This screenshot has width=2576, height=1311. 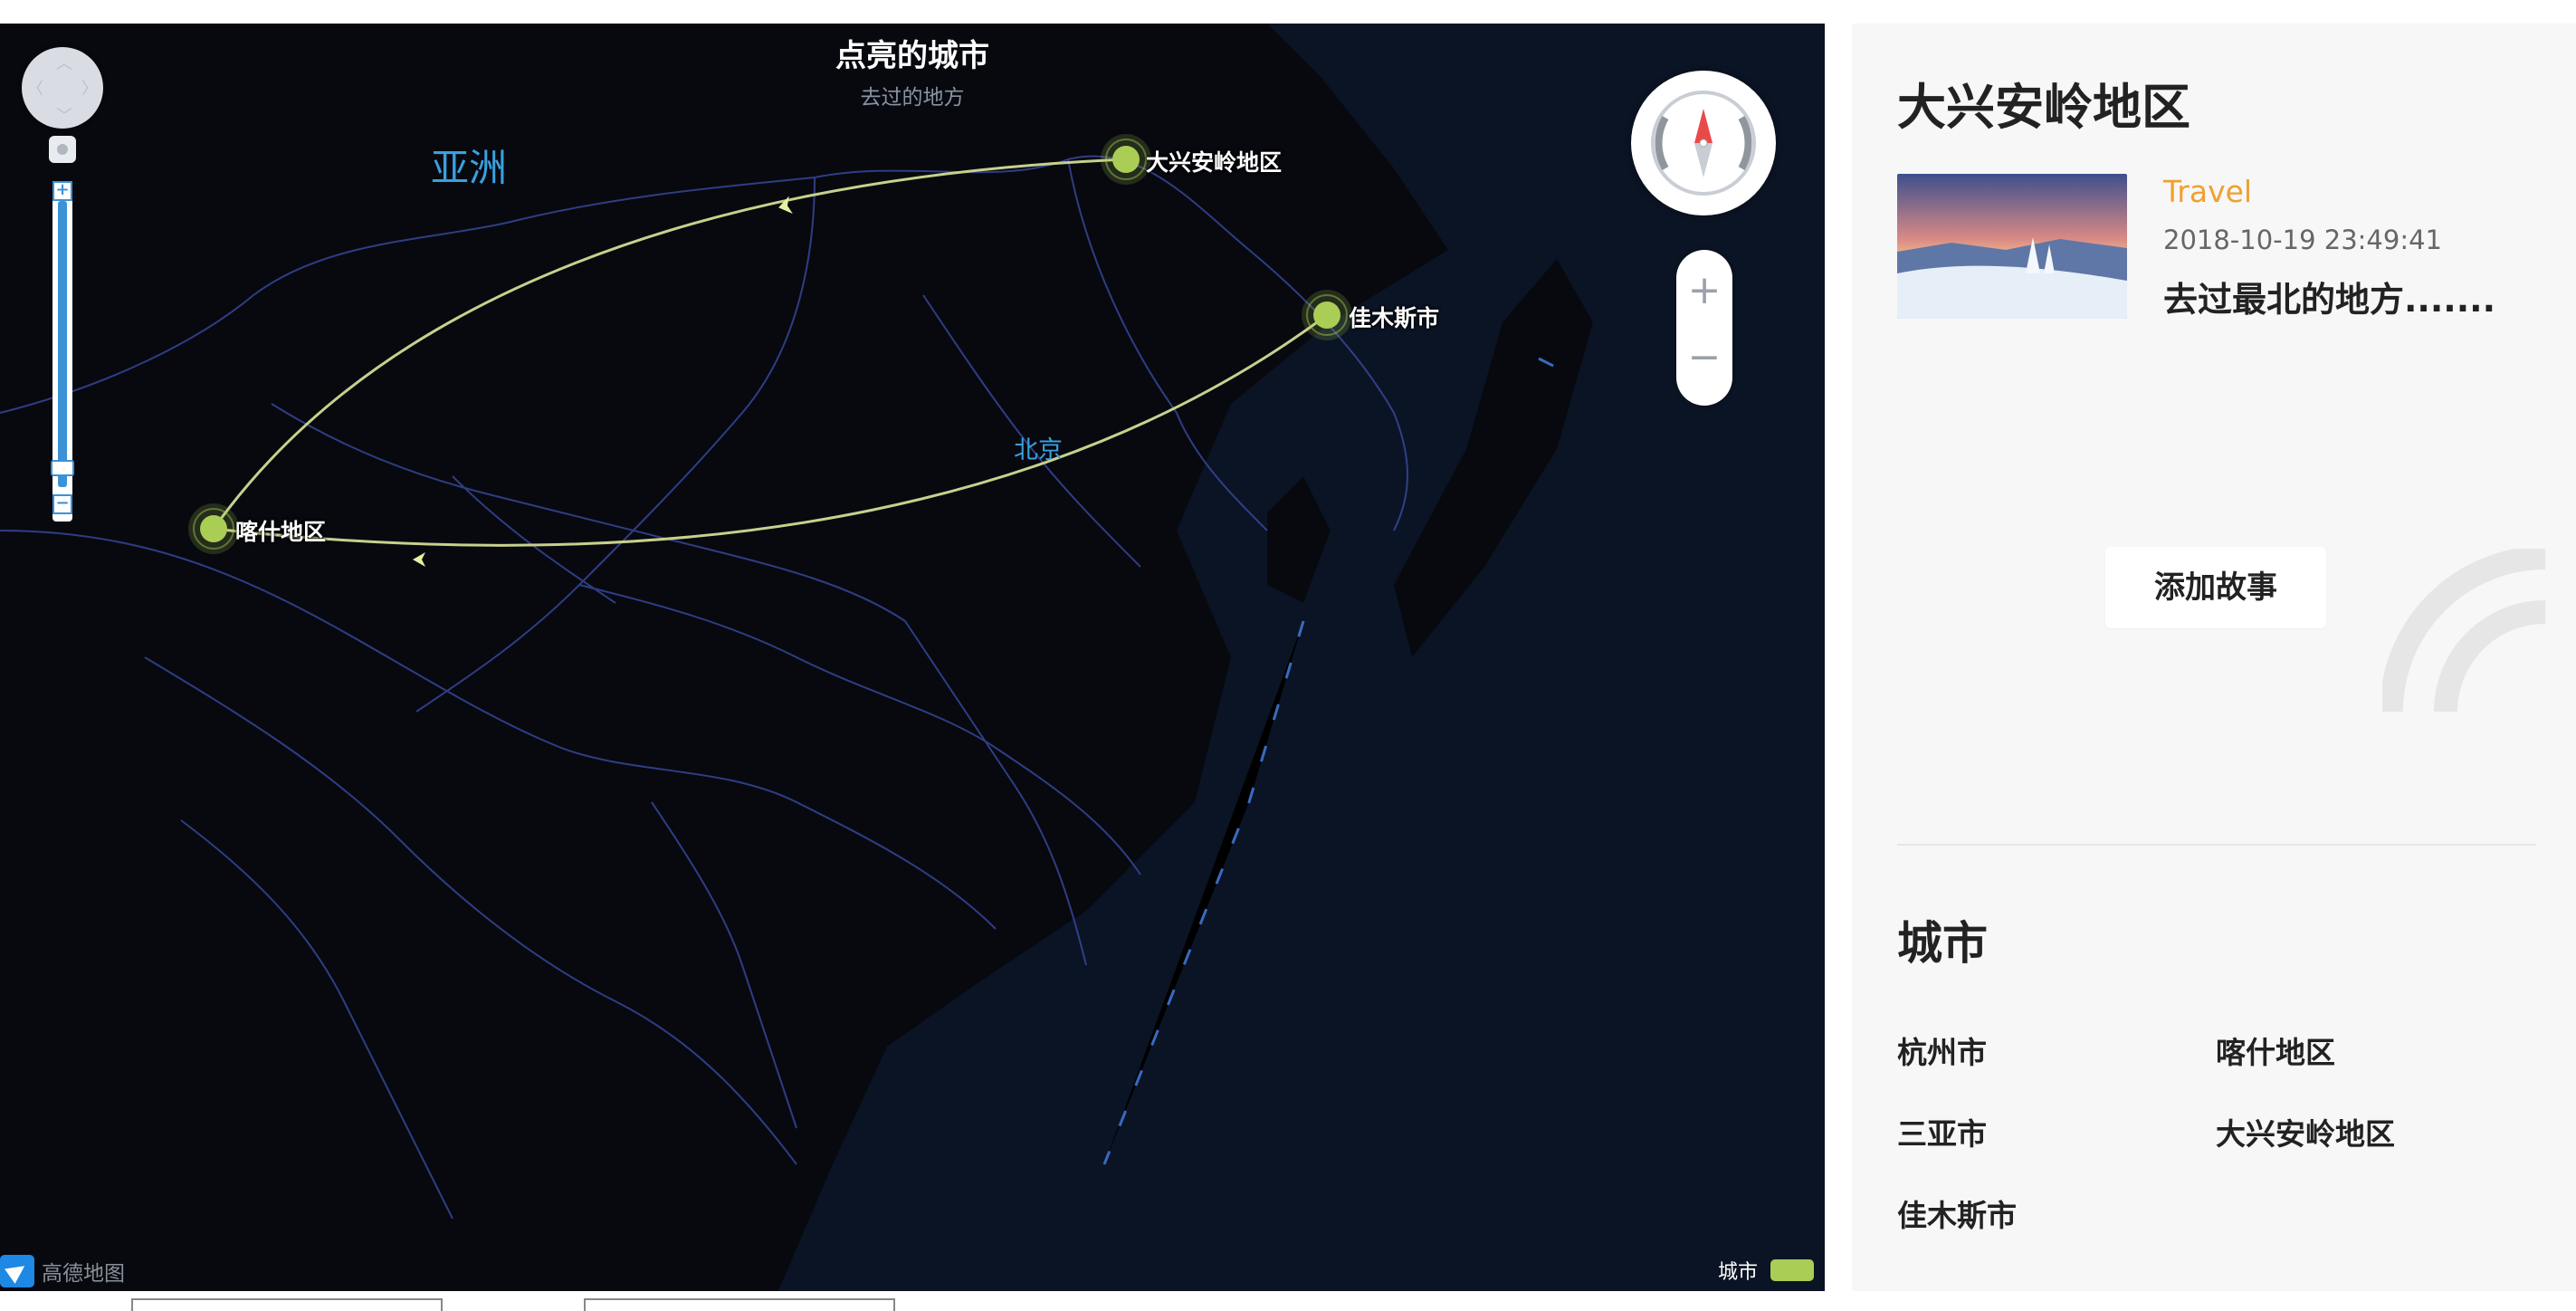 What do you see at coordinates (1793, 1270) in the screenshot?
I see `legend-swatch` at bounding box center [1793, 1270].